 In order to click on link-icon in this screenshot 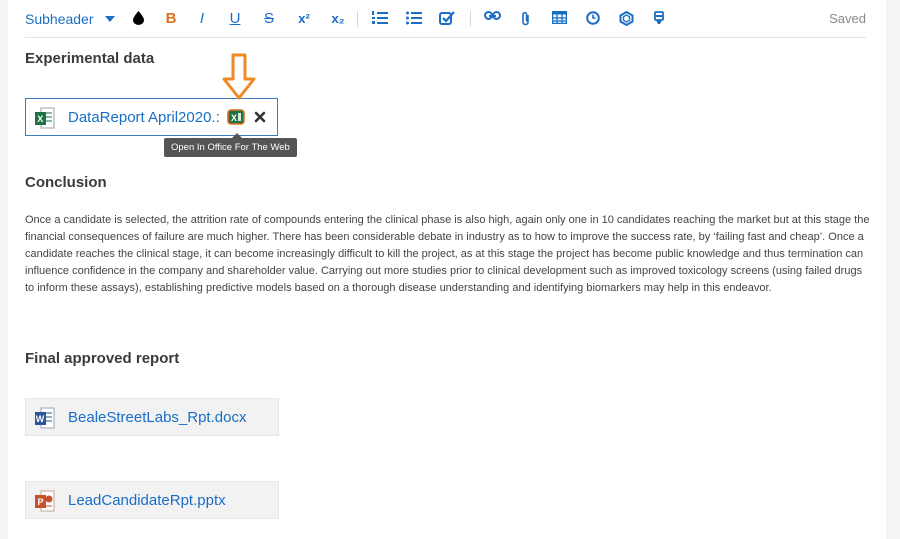, I will do `click(492, 19)`.